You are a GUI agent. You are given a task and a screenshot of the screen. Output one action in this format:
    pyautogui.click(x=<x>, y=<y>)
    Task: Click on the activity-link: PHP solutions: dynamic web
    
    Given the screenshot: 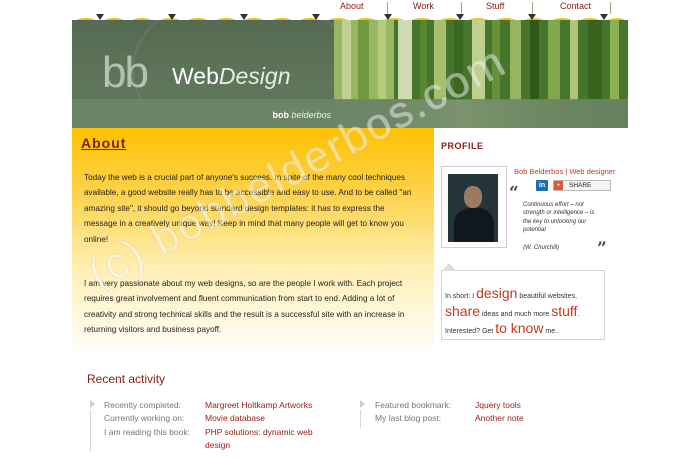 What is the action you would take?
    pyautogui.click(x=259, y=432)
    